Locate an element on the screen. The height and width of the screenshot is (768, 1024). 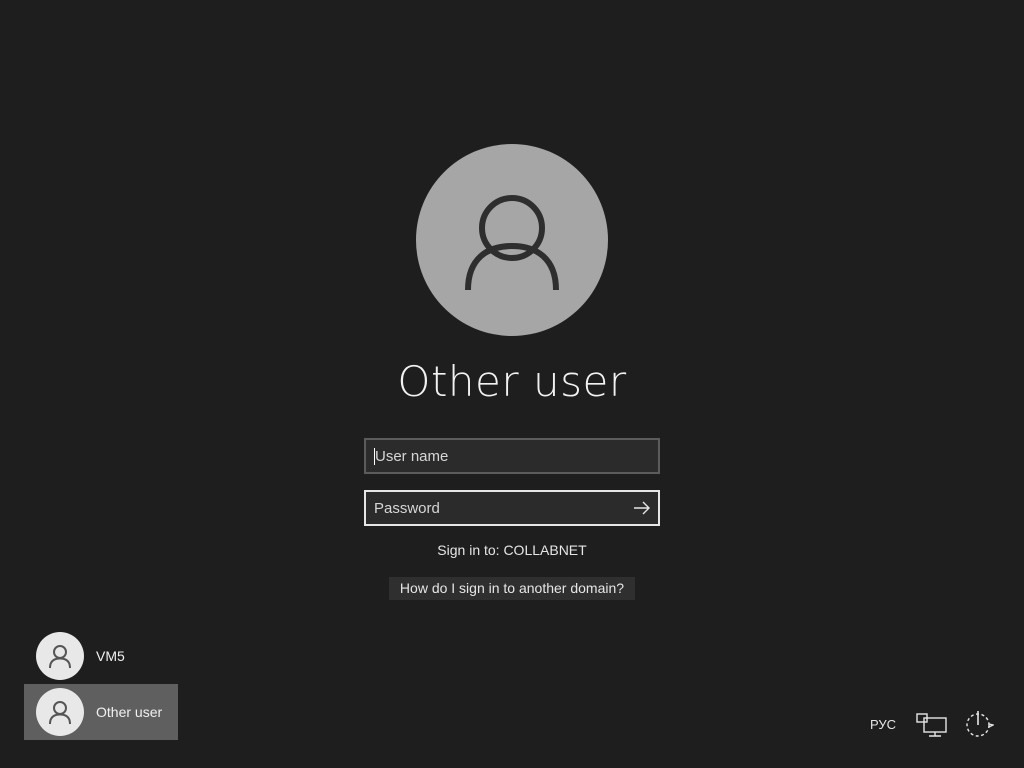
system-tray: РУС is located at coordinates (932, 724).